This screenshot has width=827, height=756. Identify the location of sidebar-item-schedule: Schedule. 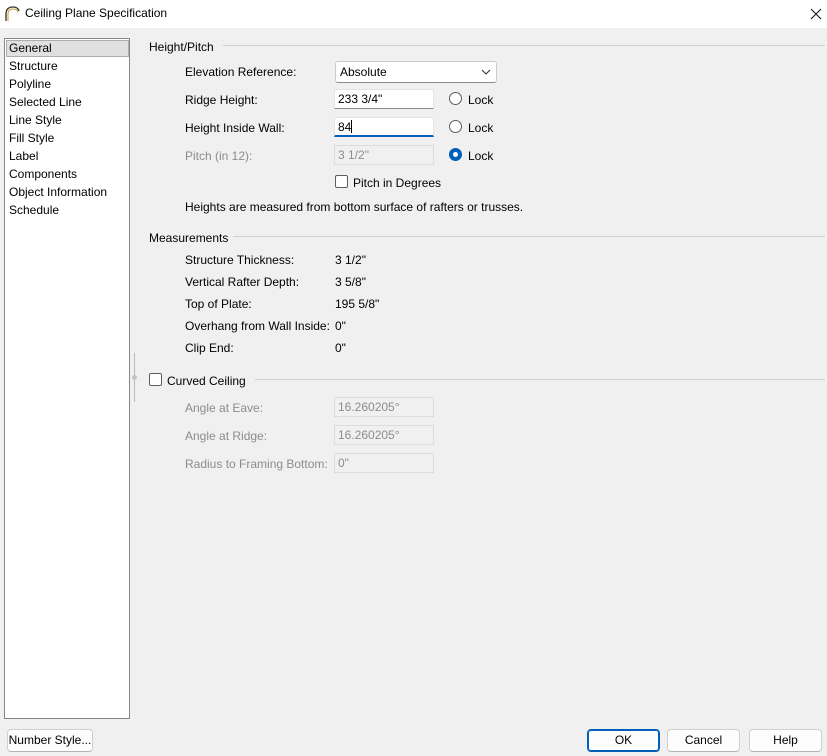
(67, 210).